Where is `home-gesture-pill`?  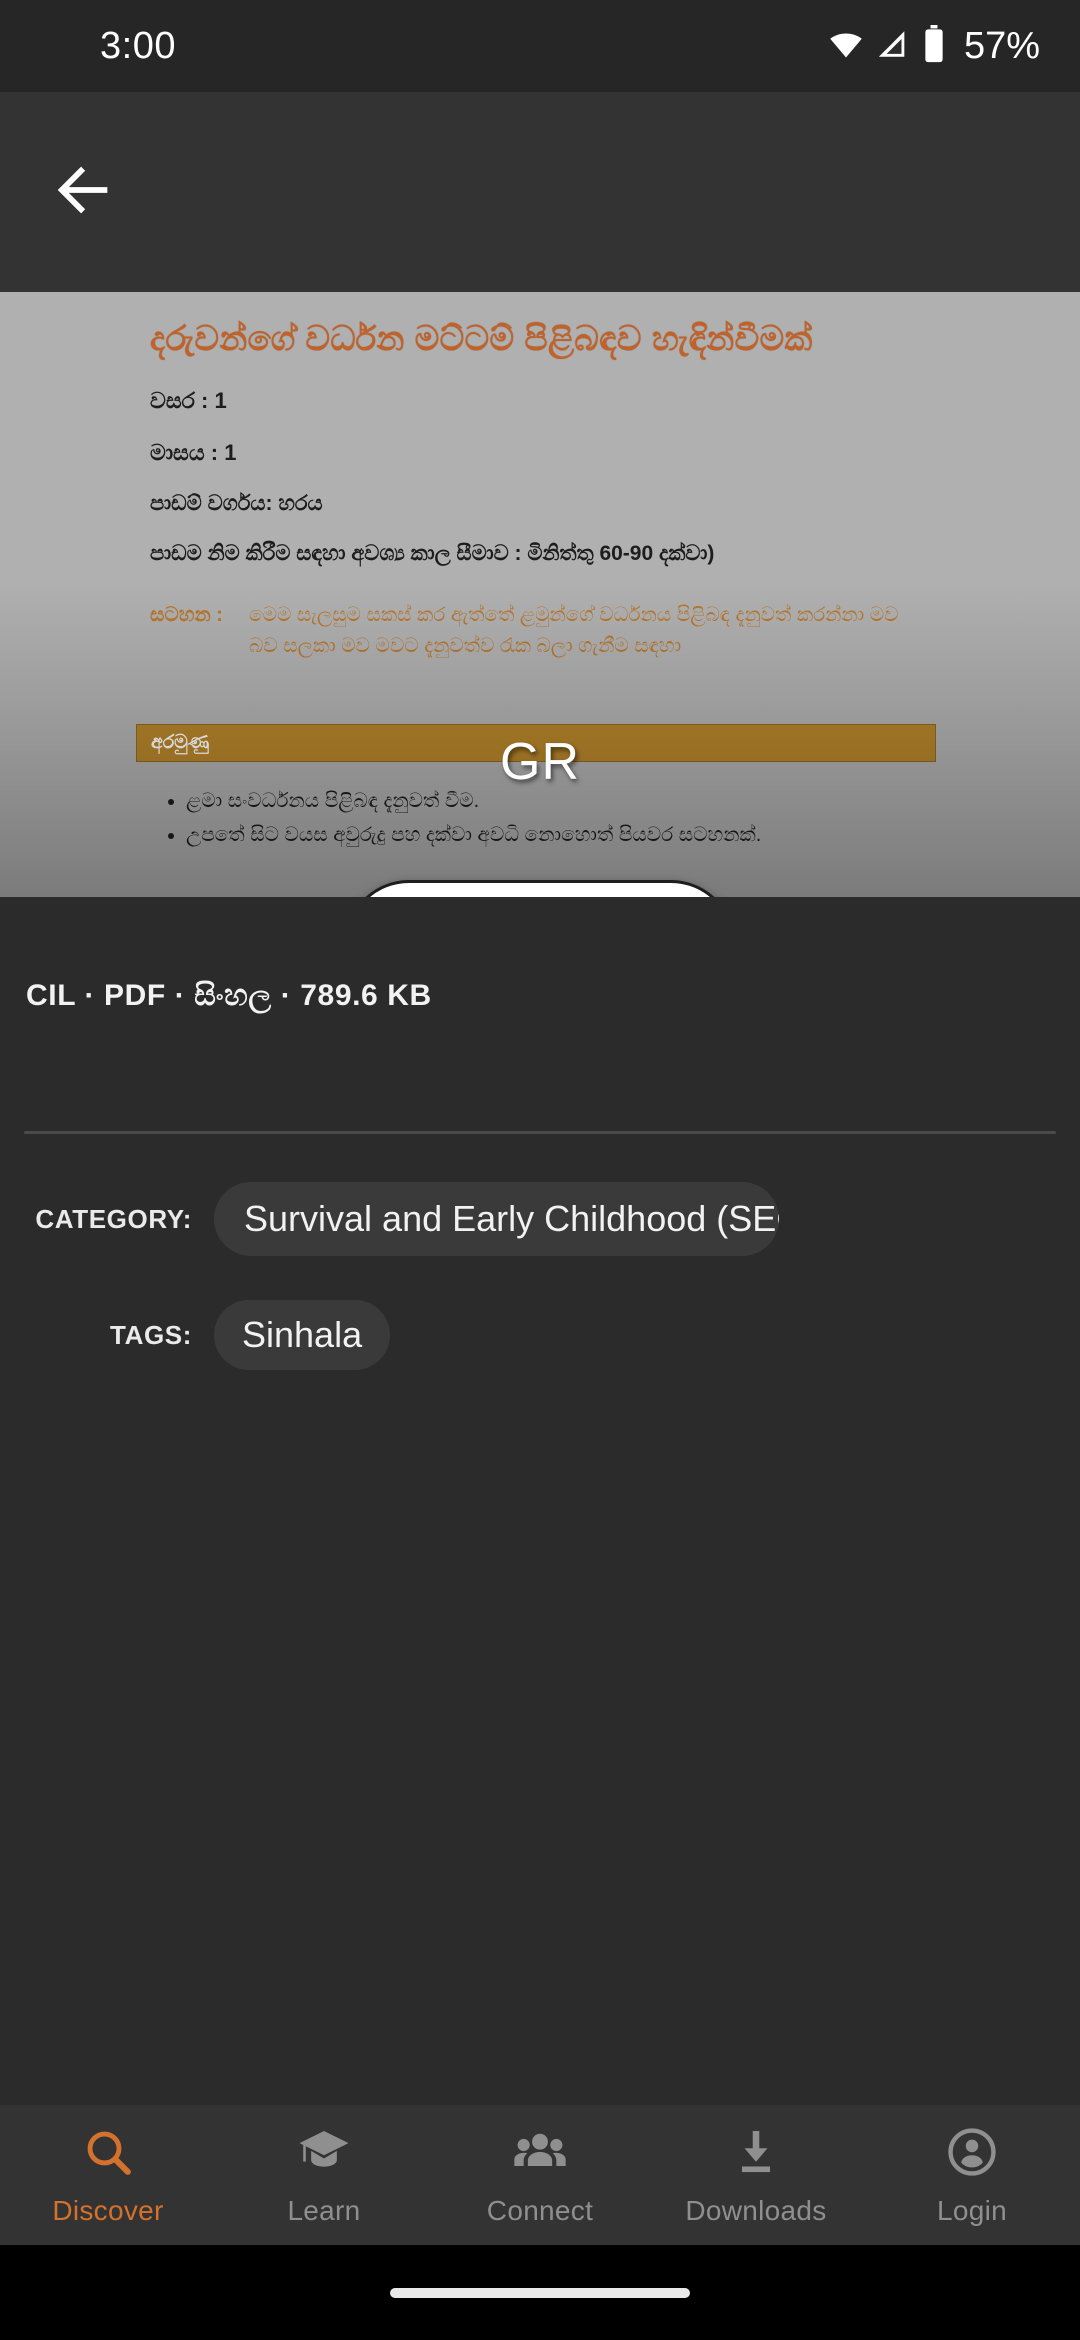 home-gesture-pill is located at coordinates (540, 2292).